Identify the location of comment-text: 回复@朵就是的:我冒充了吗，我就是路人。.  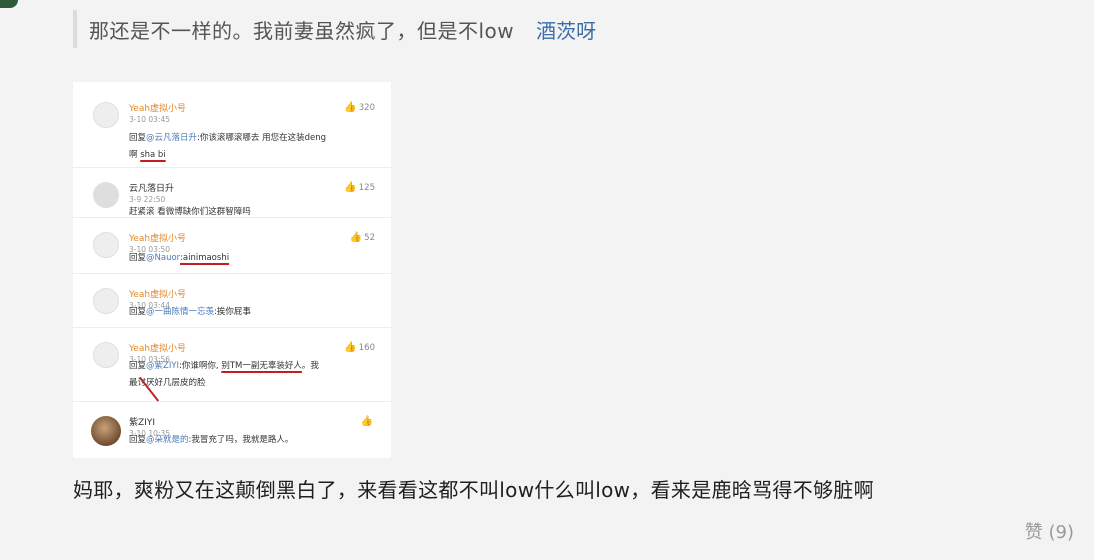
(211, 440).